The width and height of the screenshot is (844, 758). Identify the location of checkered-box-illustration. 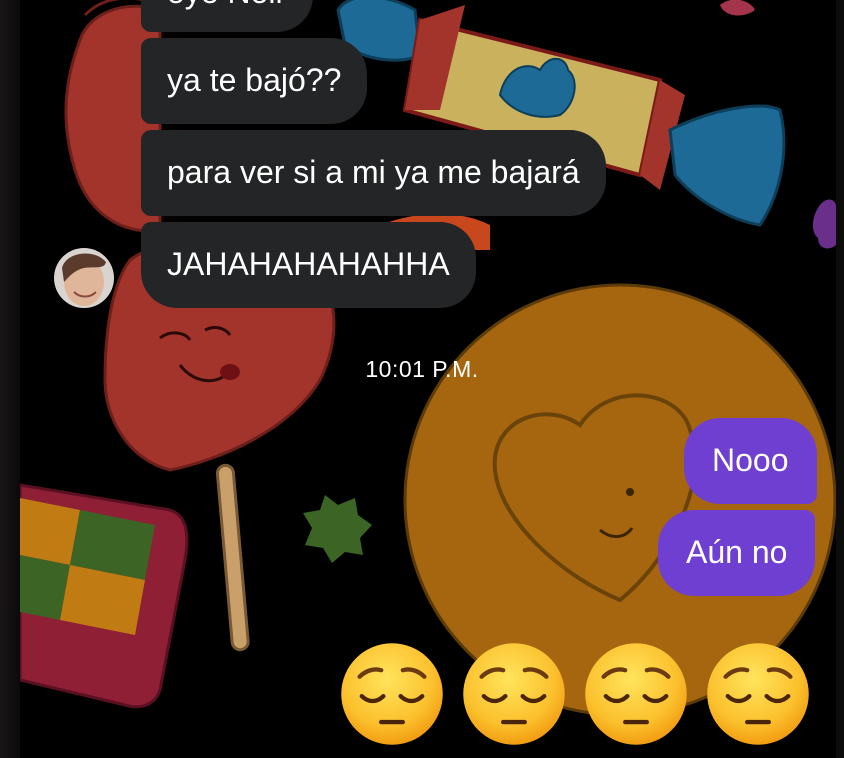
(104, 596).